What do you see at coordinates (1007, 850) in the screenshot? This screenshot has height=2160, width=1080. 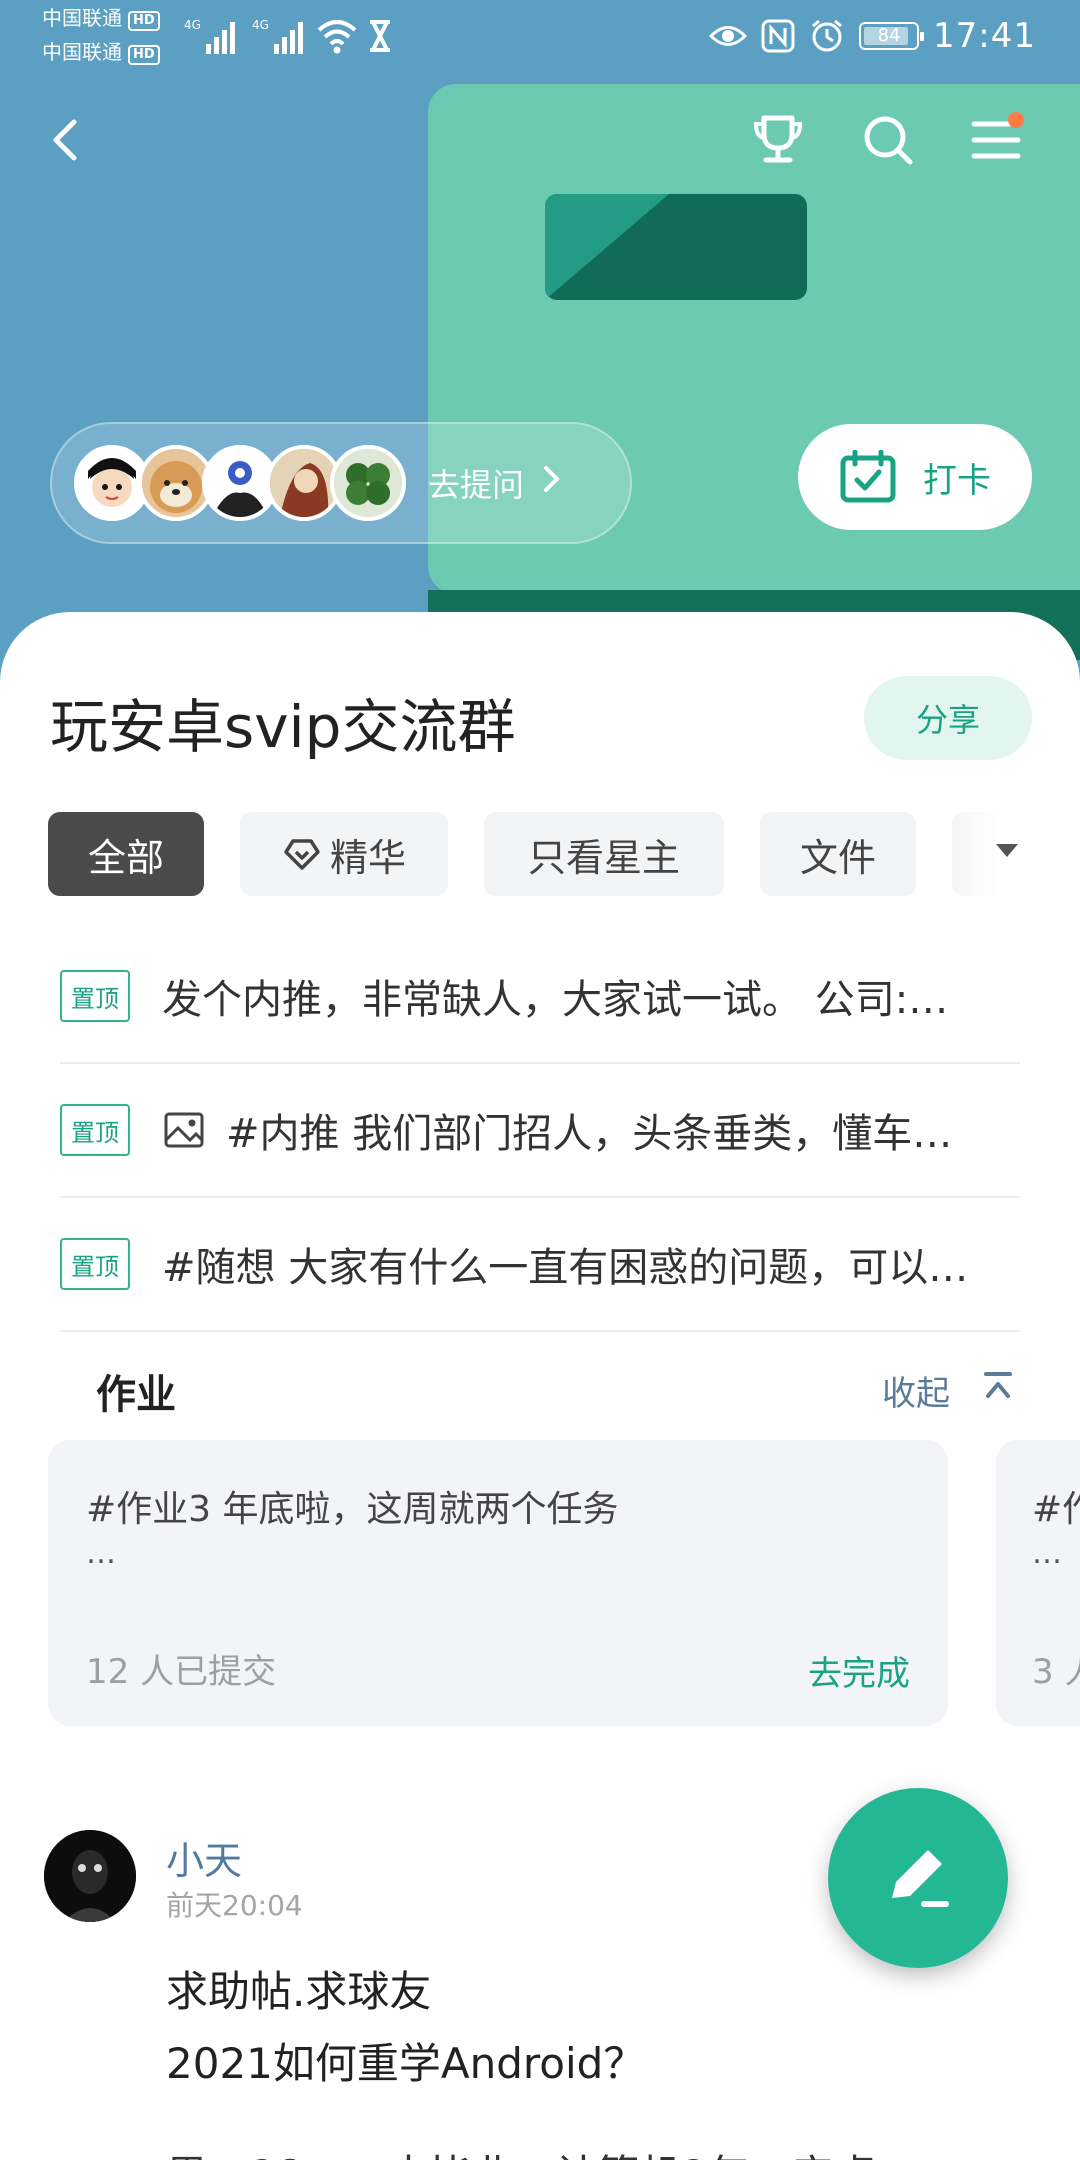 I see `chevron-down-icon` at bounding box center [1007, 850].